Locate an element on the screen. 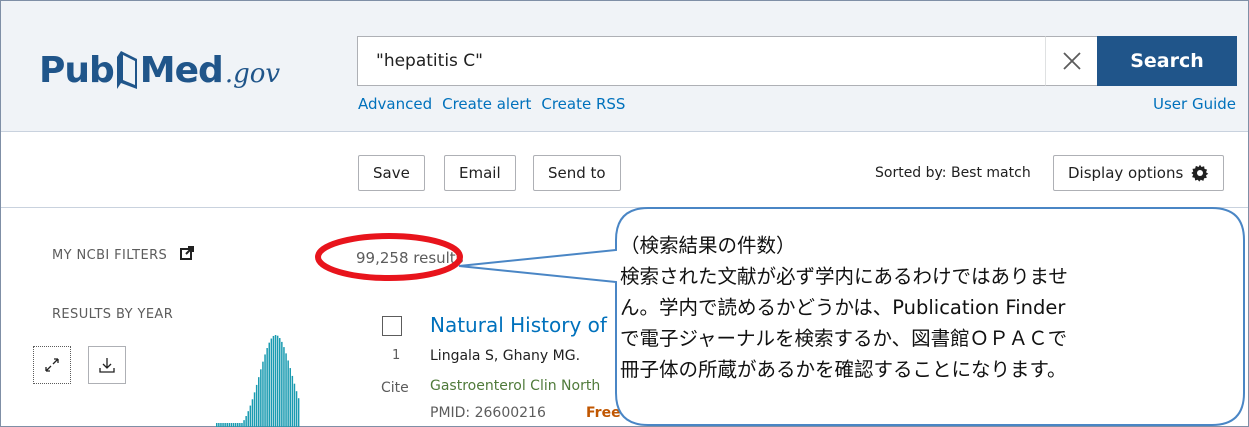 Image resolution: width=1249 pixels, height=427 pixels. logo-gov-text: .gov is located at coordinates (252, 74).